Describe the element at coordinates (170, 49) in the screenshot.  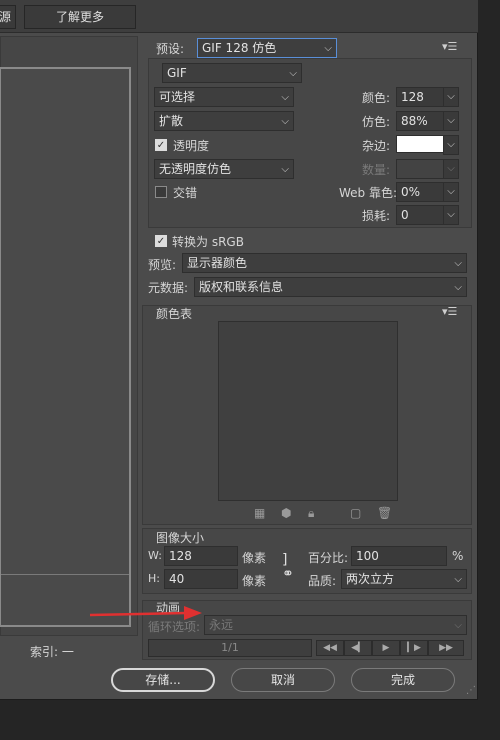
I see `preset-label: 预设:` at that location.